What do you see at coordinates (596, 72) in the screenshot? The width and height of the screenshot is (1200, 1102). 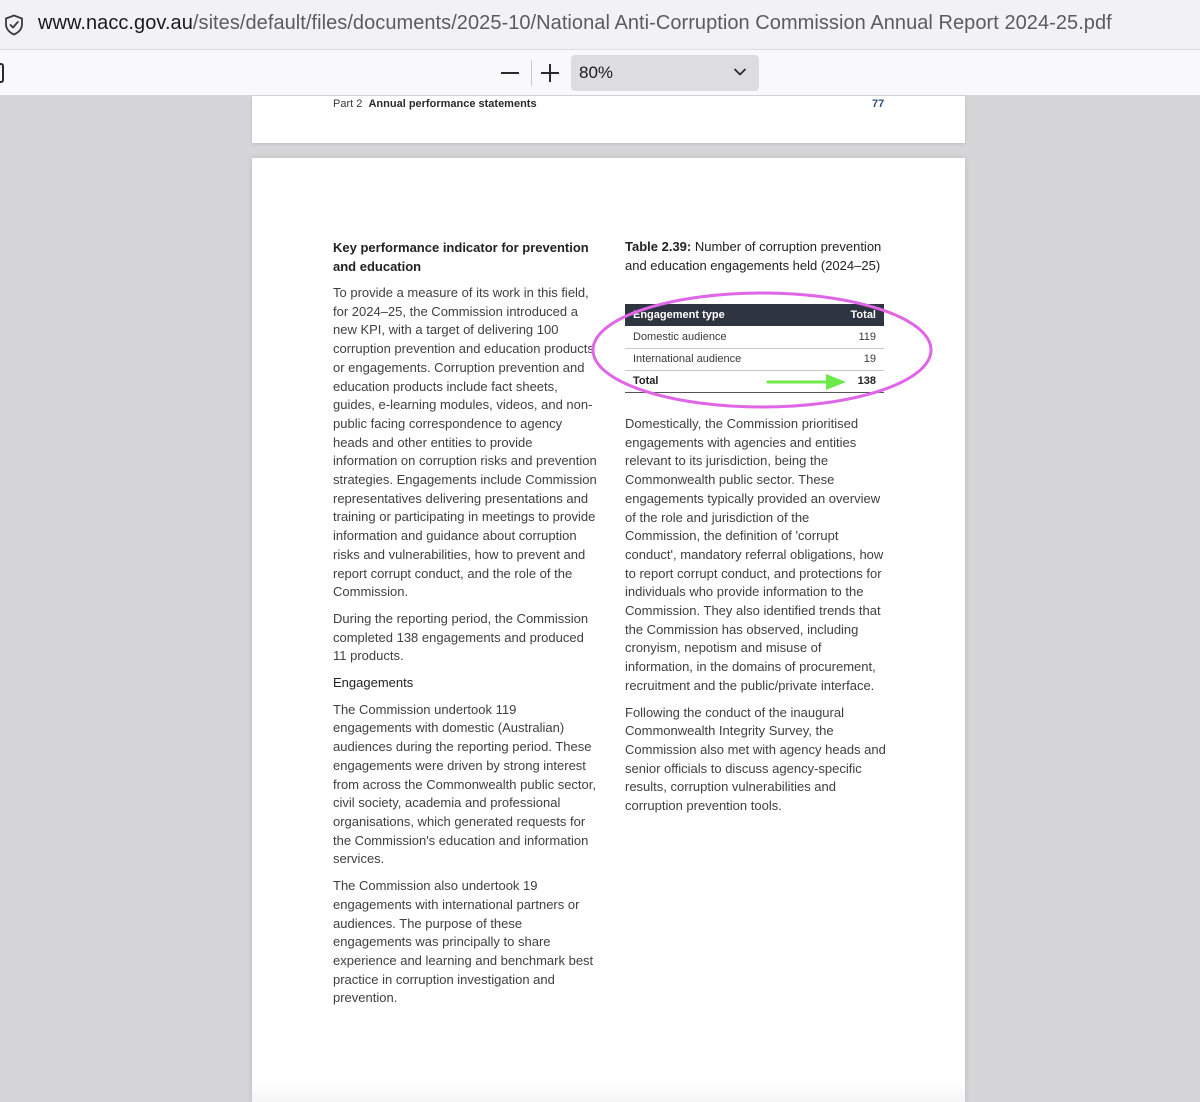 I see `zoom-value: 80%` at bounding box center [596, 72].